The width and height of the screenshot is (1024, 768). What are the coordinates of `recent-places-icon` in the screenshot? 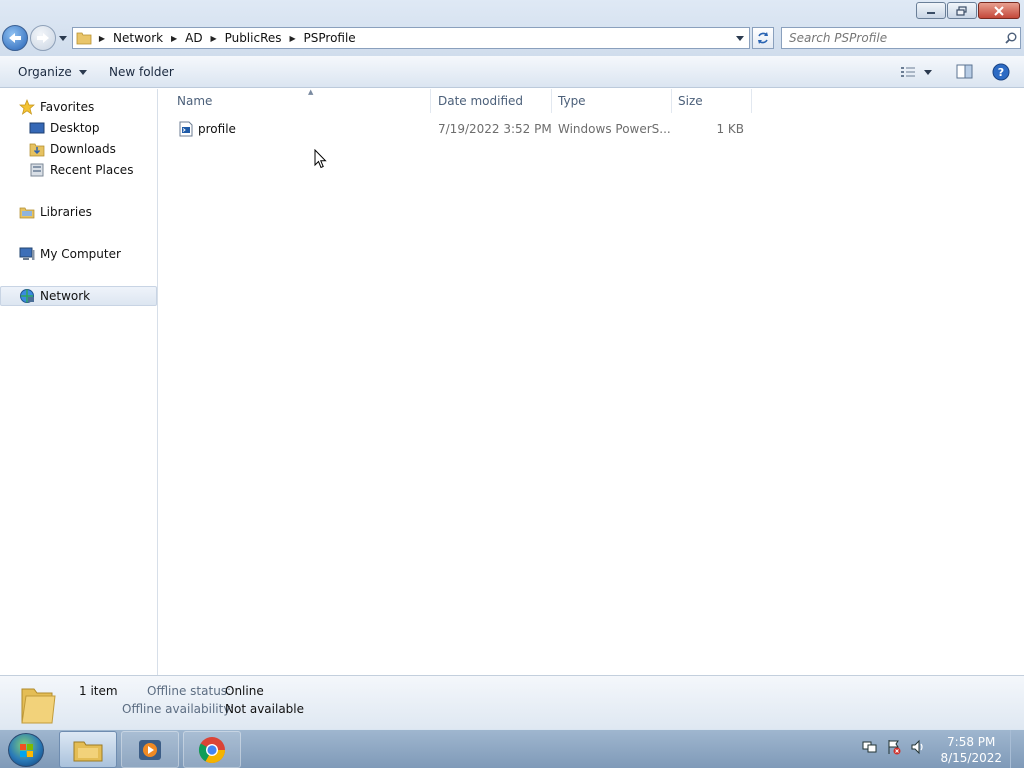 It's located at (37, 170).